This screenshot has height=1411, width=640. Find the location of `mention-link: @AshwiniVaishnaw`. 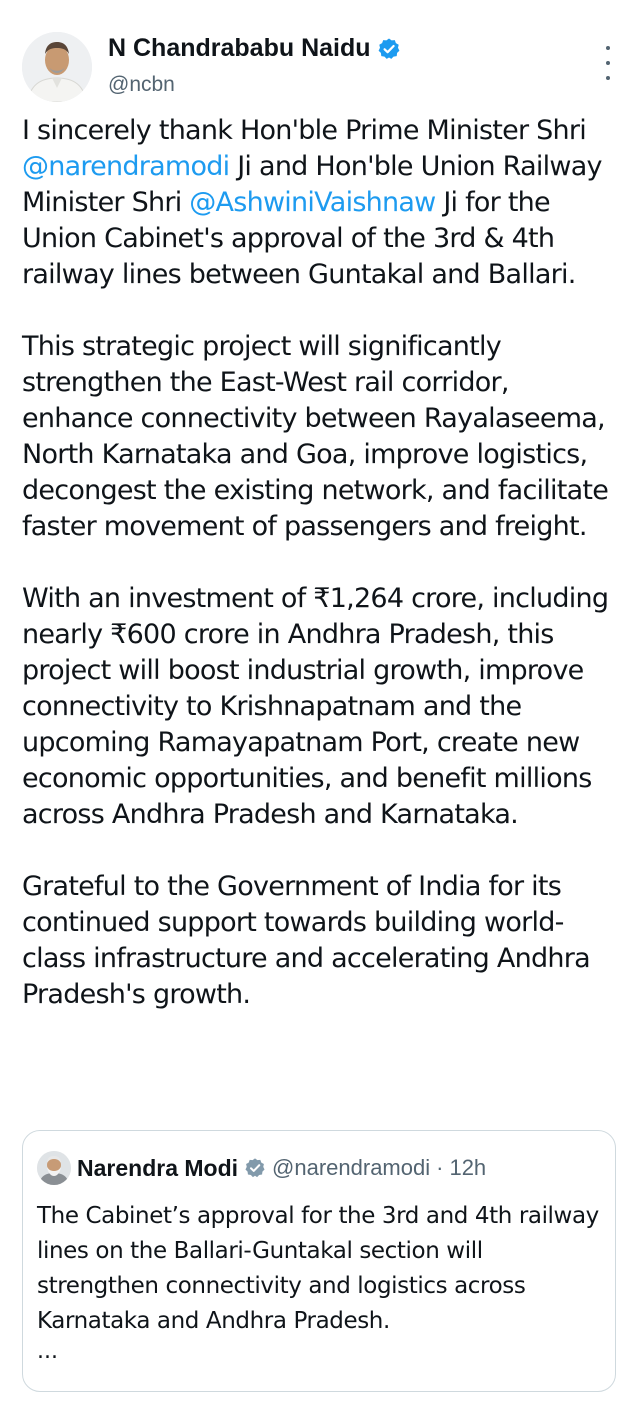

mention-link: @AshwiniVaishnaw is located at coordinates (312, 202).